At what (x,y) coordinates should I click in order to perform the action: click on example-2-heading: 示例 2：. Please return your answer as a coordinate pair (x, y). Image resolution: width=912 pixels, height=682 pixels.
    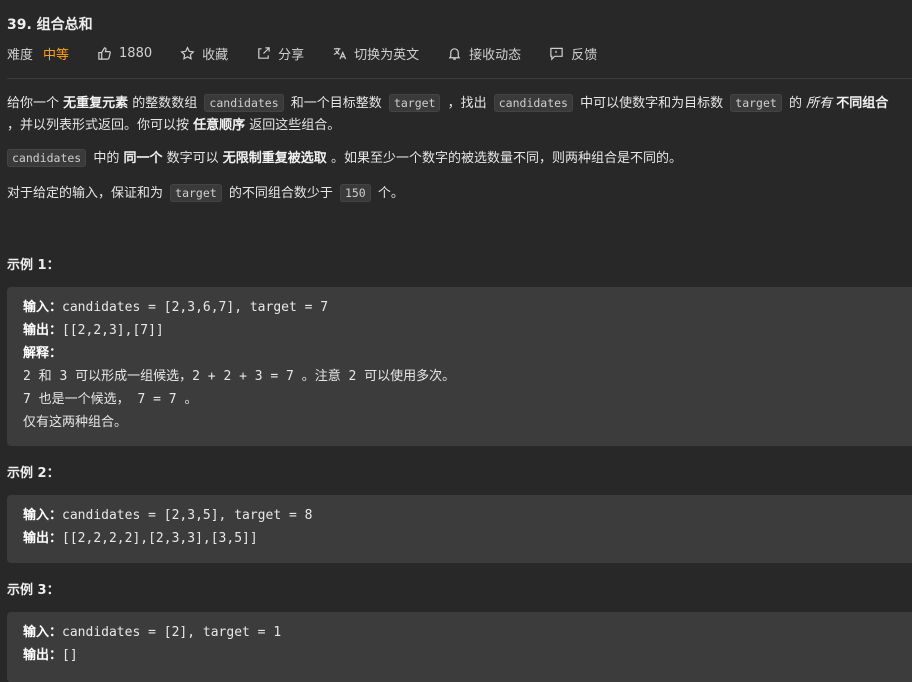
    Looking at the image, I should click on (33, 473).